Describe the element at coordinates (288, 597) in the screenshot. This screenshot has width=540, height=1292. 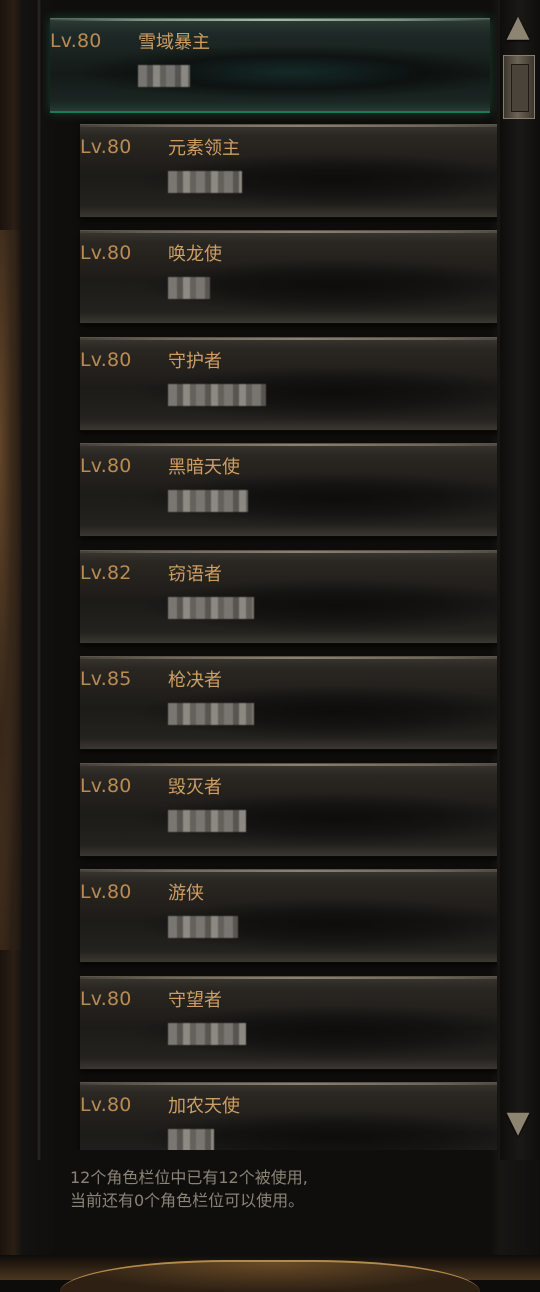
I see `character-slot: Lv.82 窃语者` at that location.